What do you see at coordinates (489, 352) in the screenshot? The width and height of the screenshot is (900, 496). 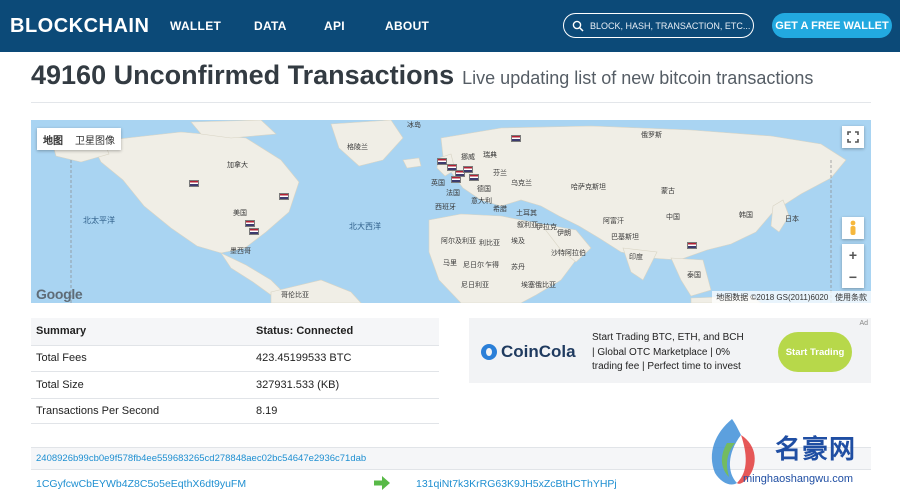 I see `coincola-logo-icon` at bounding box center [489, 352].